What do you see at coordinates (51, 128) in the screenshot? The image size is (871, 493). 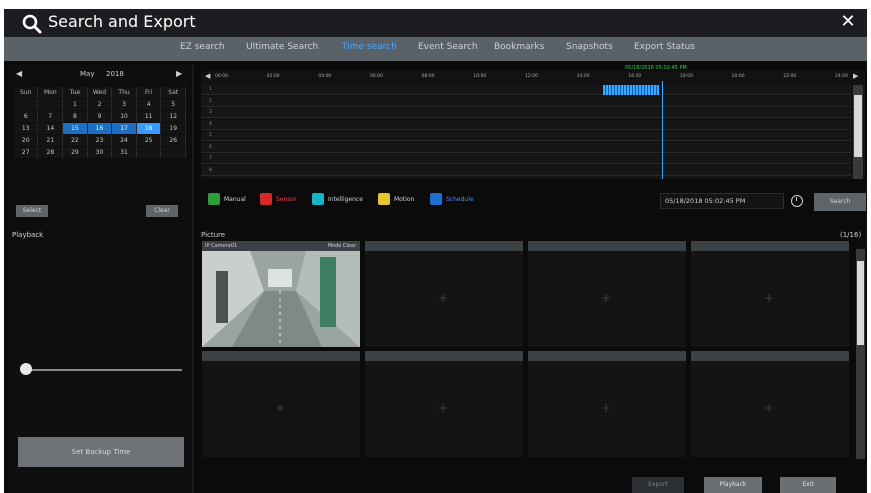 I see `calendar-day: 14` at bounding box center [51, 128].